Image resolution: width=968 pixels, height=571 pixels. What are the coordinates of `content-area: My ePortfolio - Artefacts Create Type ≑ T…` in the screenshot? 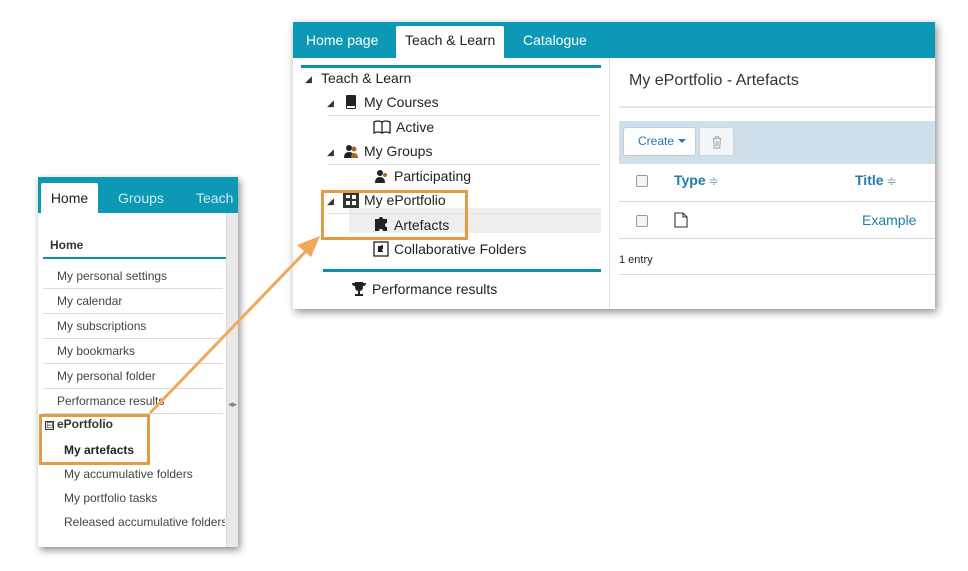 It's located at (773, 183).